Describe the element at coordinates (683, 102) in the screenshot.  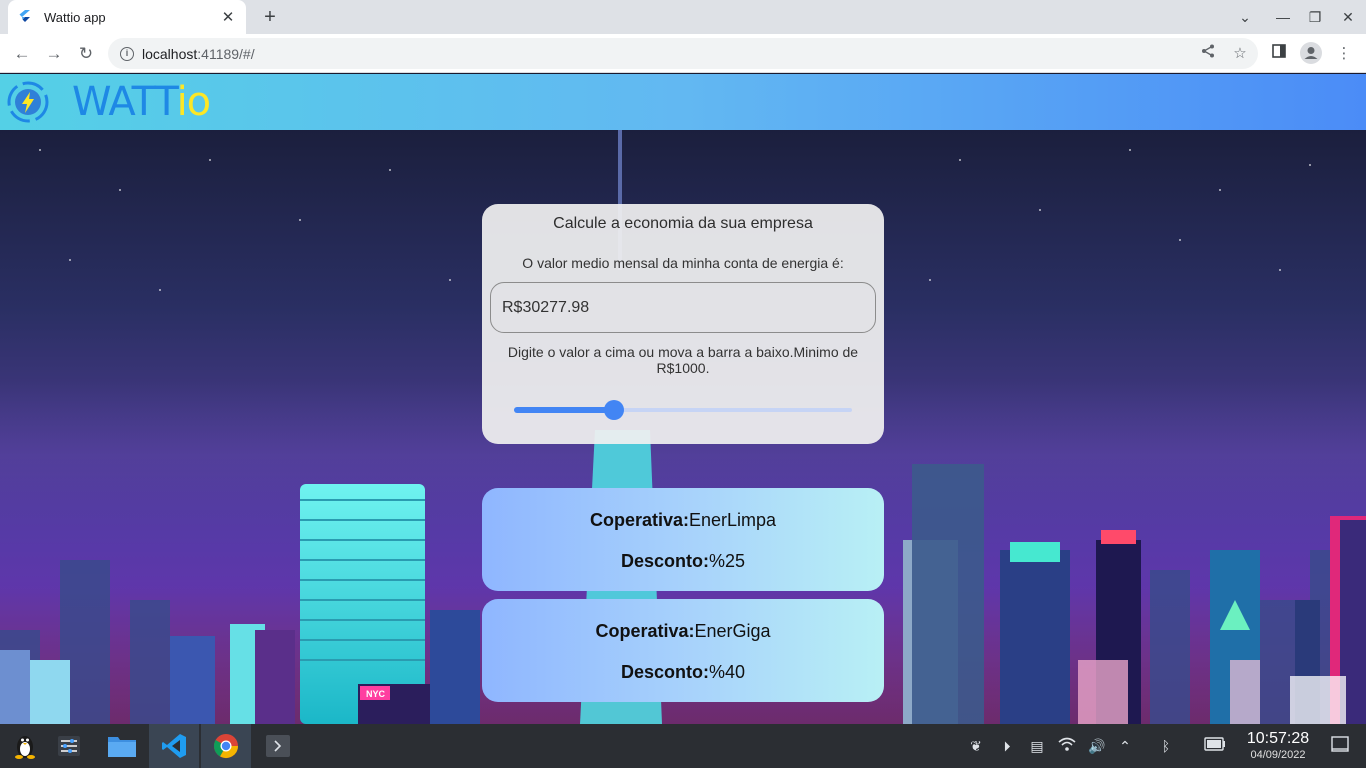
I see `app-header: WATTio` at that location.